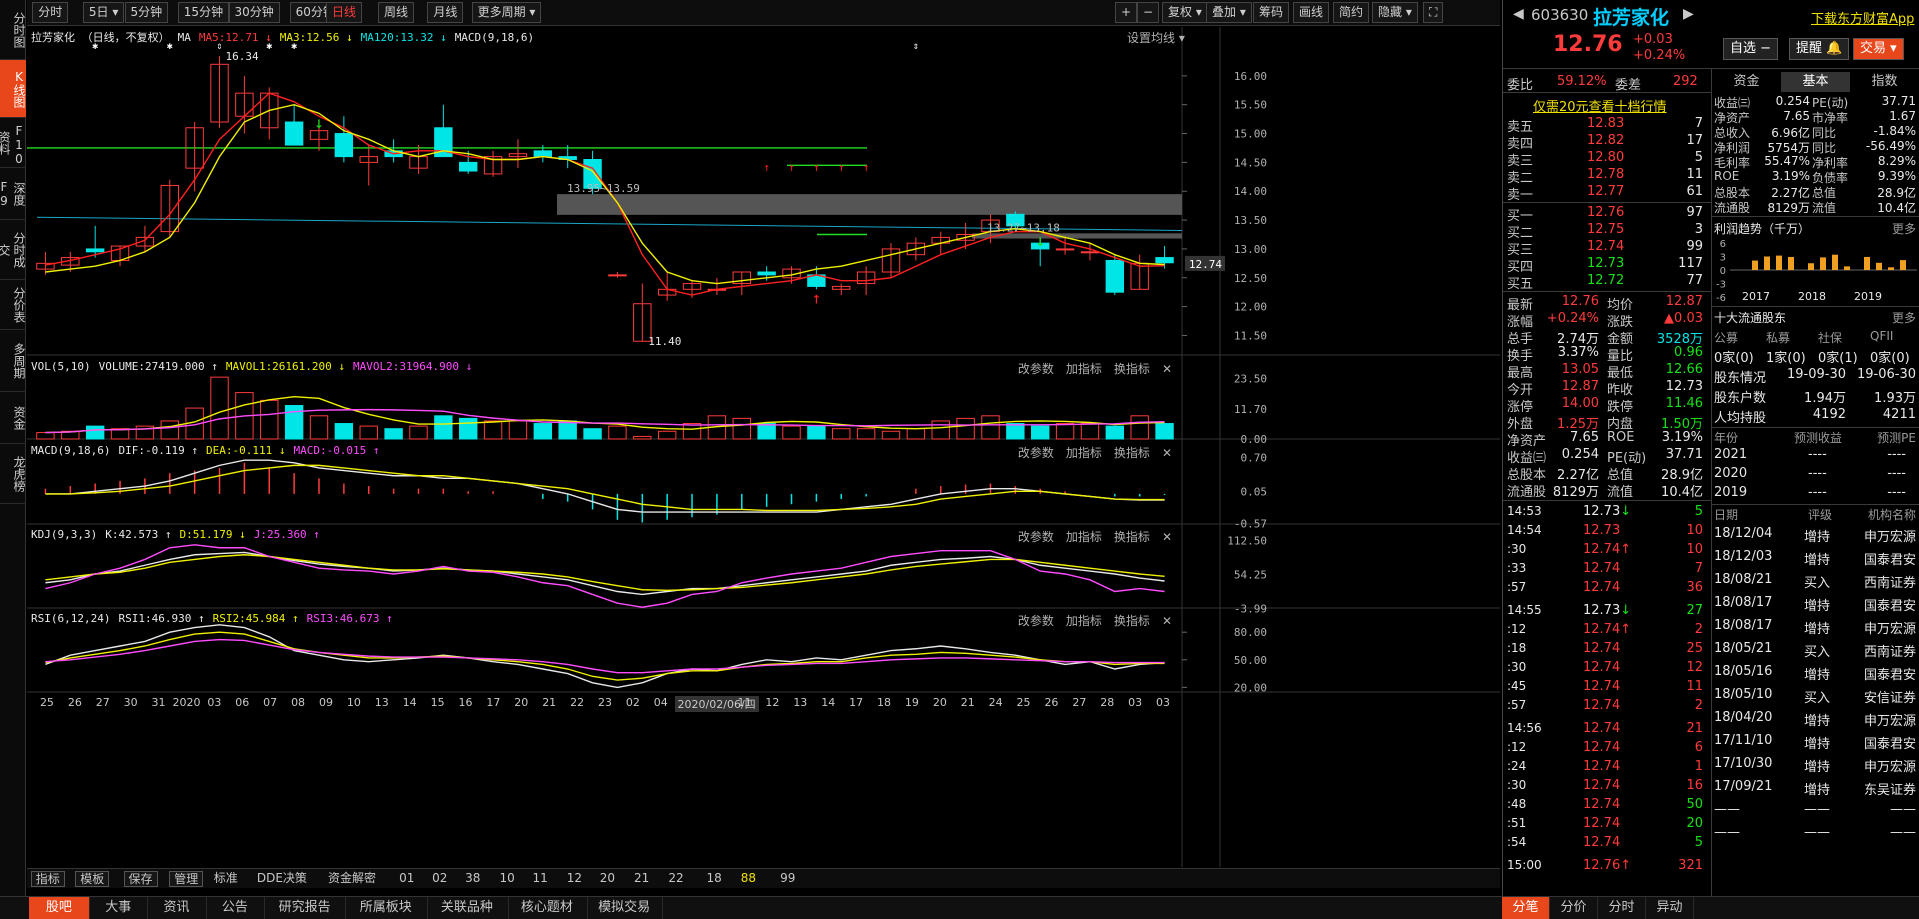 This screenshot has height=919, width=1919. I want to click on tick-price-value: 12.73, so click(1602, 530).